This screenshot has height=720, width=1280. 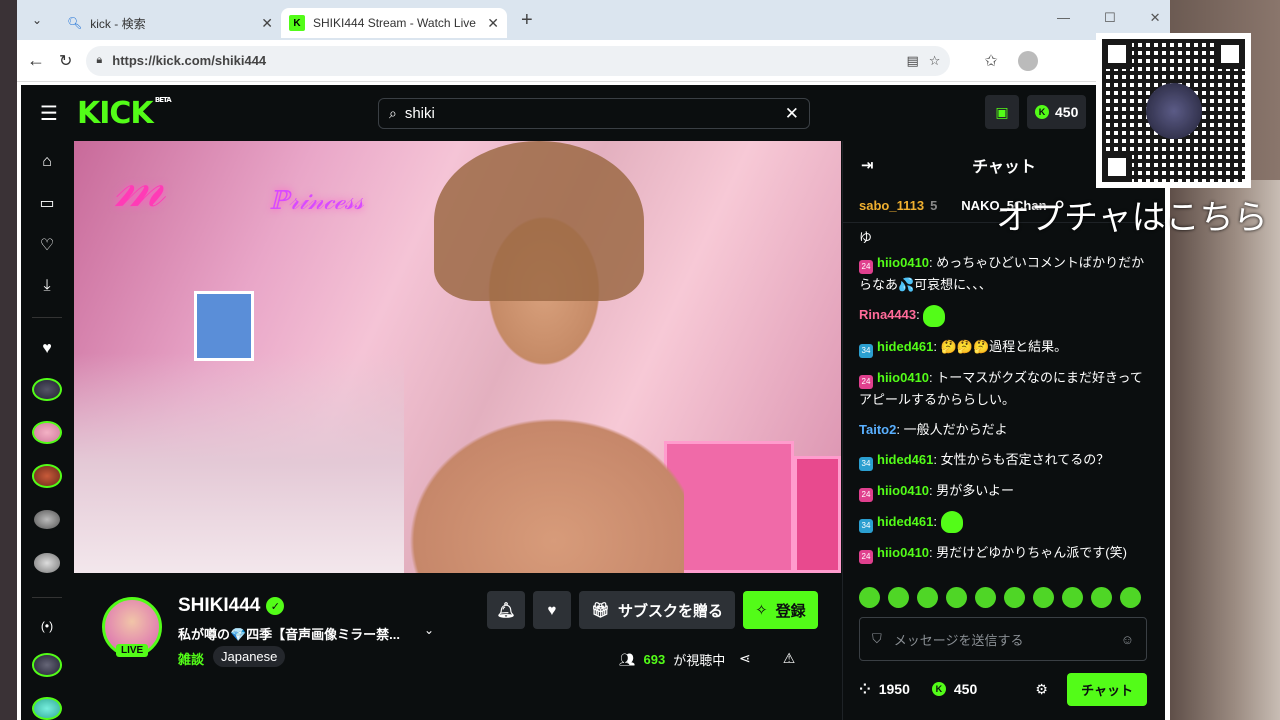 What do you see at coordinates (1002, 273) in the screenshot?
I see `chat-message: 24 hiio0410: めっちゃひどいコメントばかりだからなあ💦可哀想に、、、` at bounding box center [1002, 273].